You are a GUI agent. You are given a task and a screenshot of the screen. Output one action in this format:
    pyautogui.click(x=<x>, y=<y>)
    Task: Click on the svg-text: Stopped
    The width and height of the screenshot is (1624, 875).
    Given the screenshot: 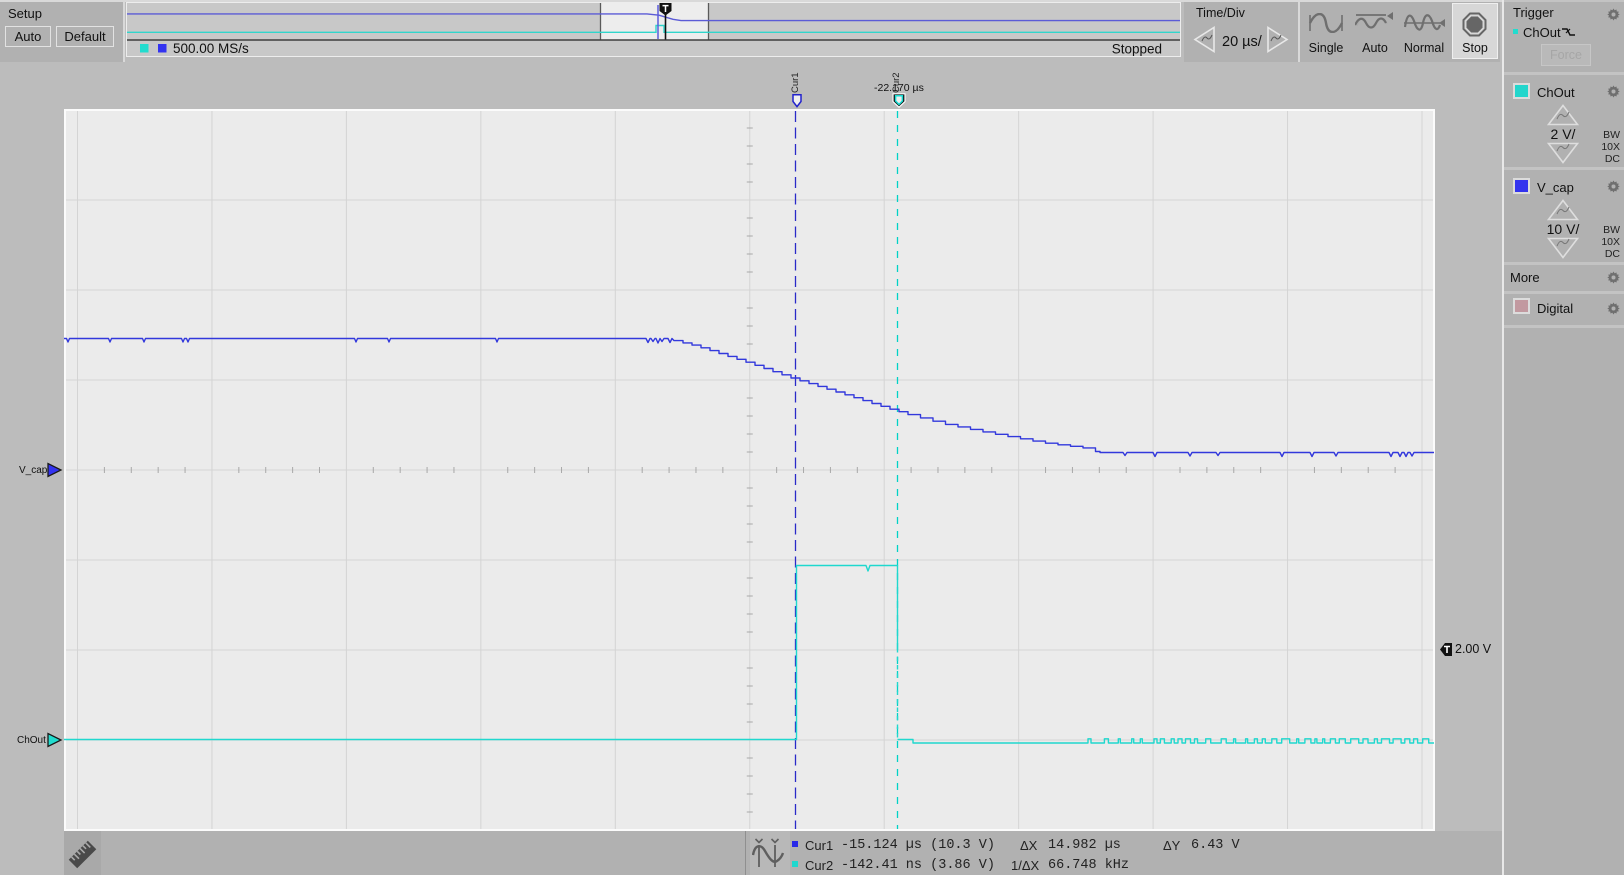 What is the action you would take?
    pyautogui.click(x=1137, y=49)
    